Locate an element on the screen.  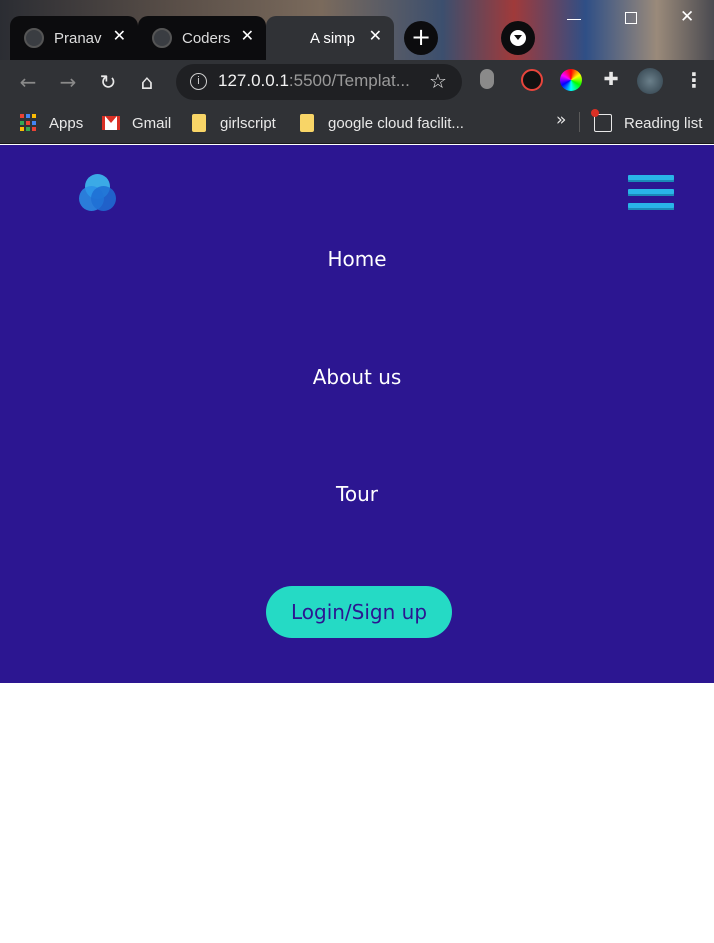
bookmark-girlscript: girlscript is located at coordinates (234, 123).